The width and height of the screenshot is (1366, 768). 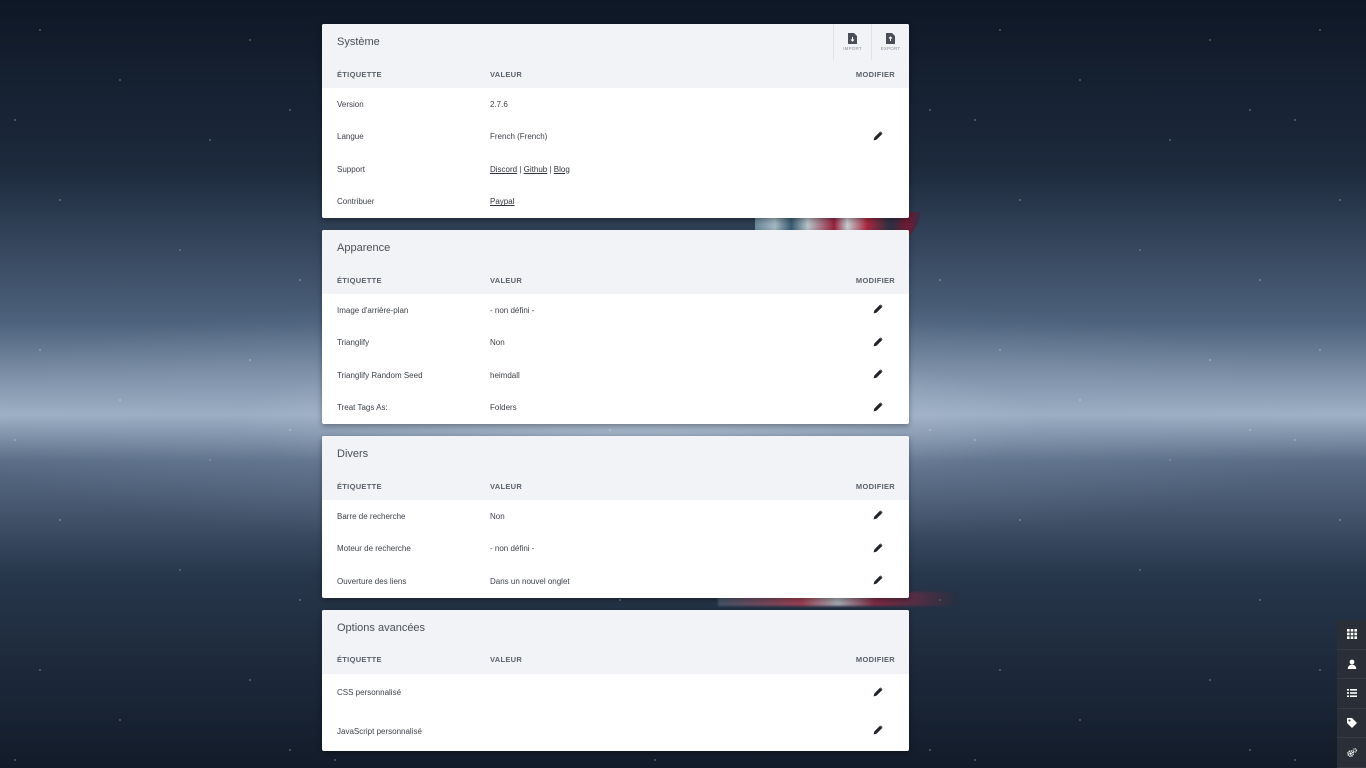 What do you see at coordinates (379, 731) in the screenshot?
I see `setting-label: JavaScript personnalisé` at bounding box center [379, 731].